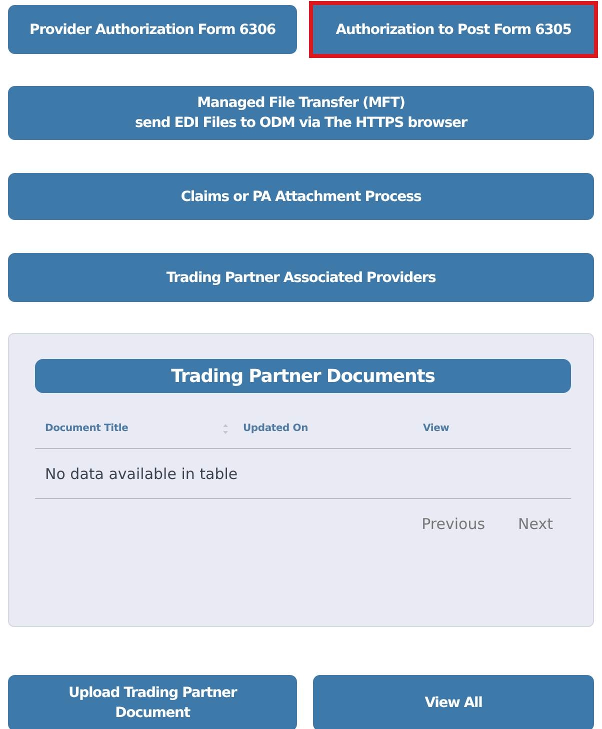  I want to click on link-button: Claims or PA Attachment Process, so click(301, 196).